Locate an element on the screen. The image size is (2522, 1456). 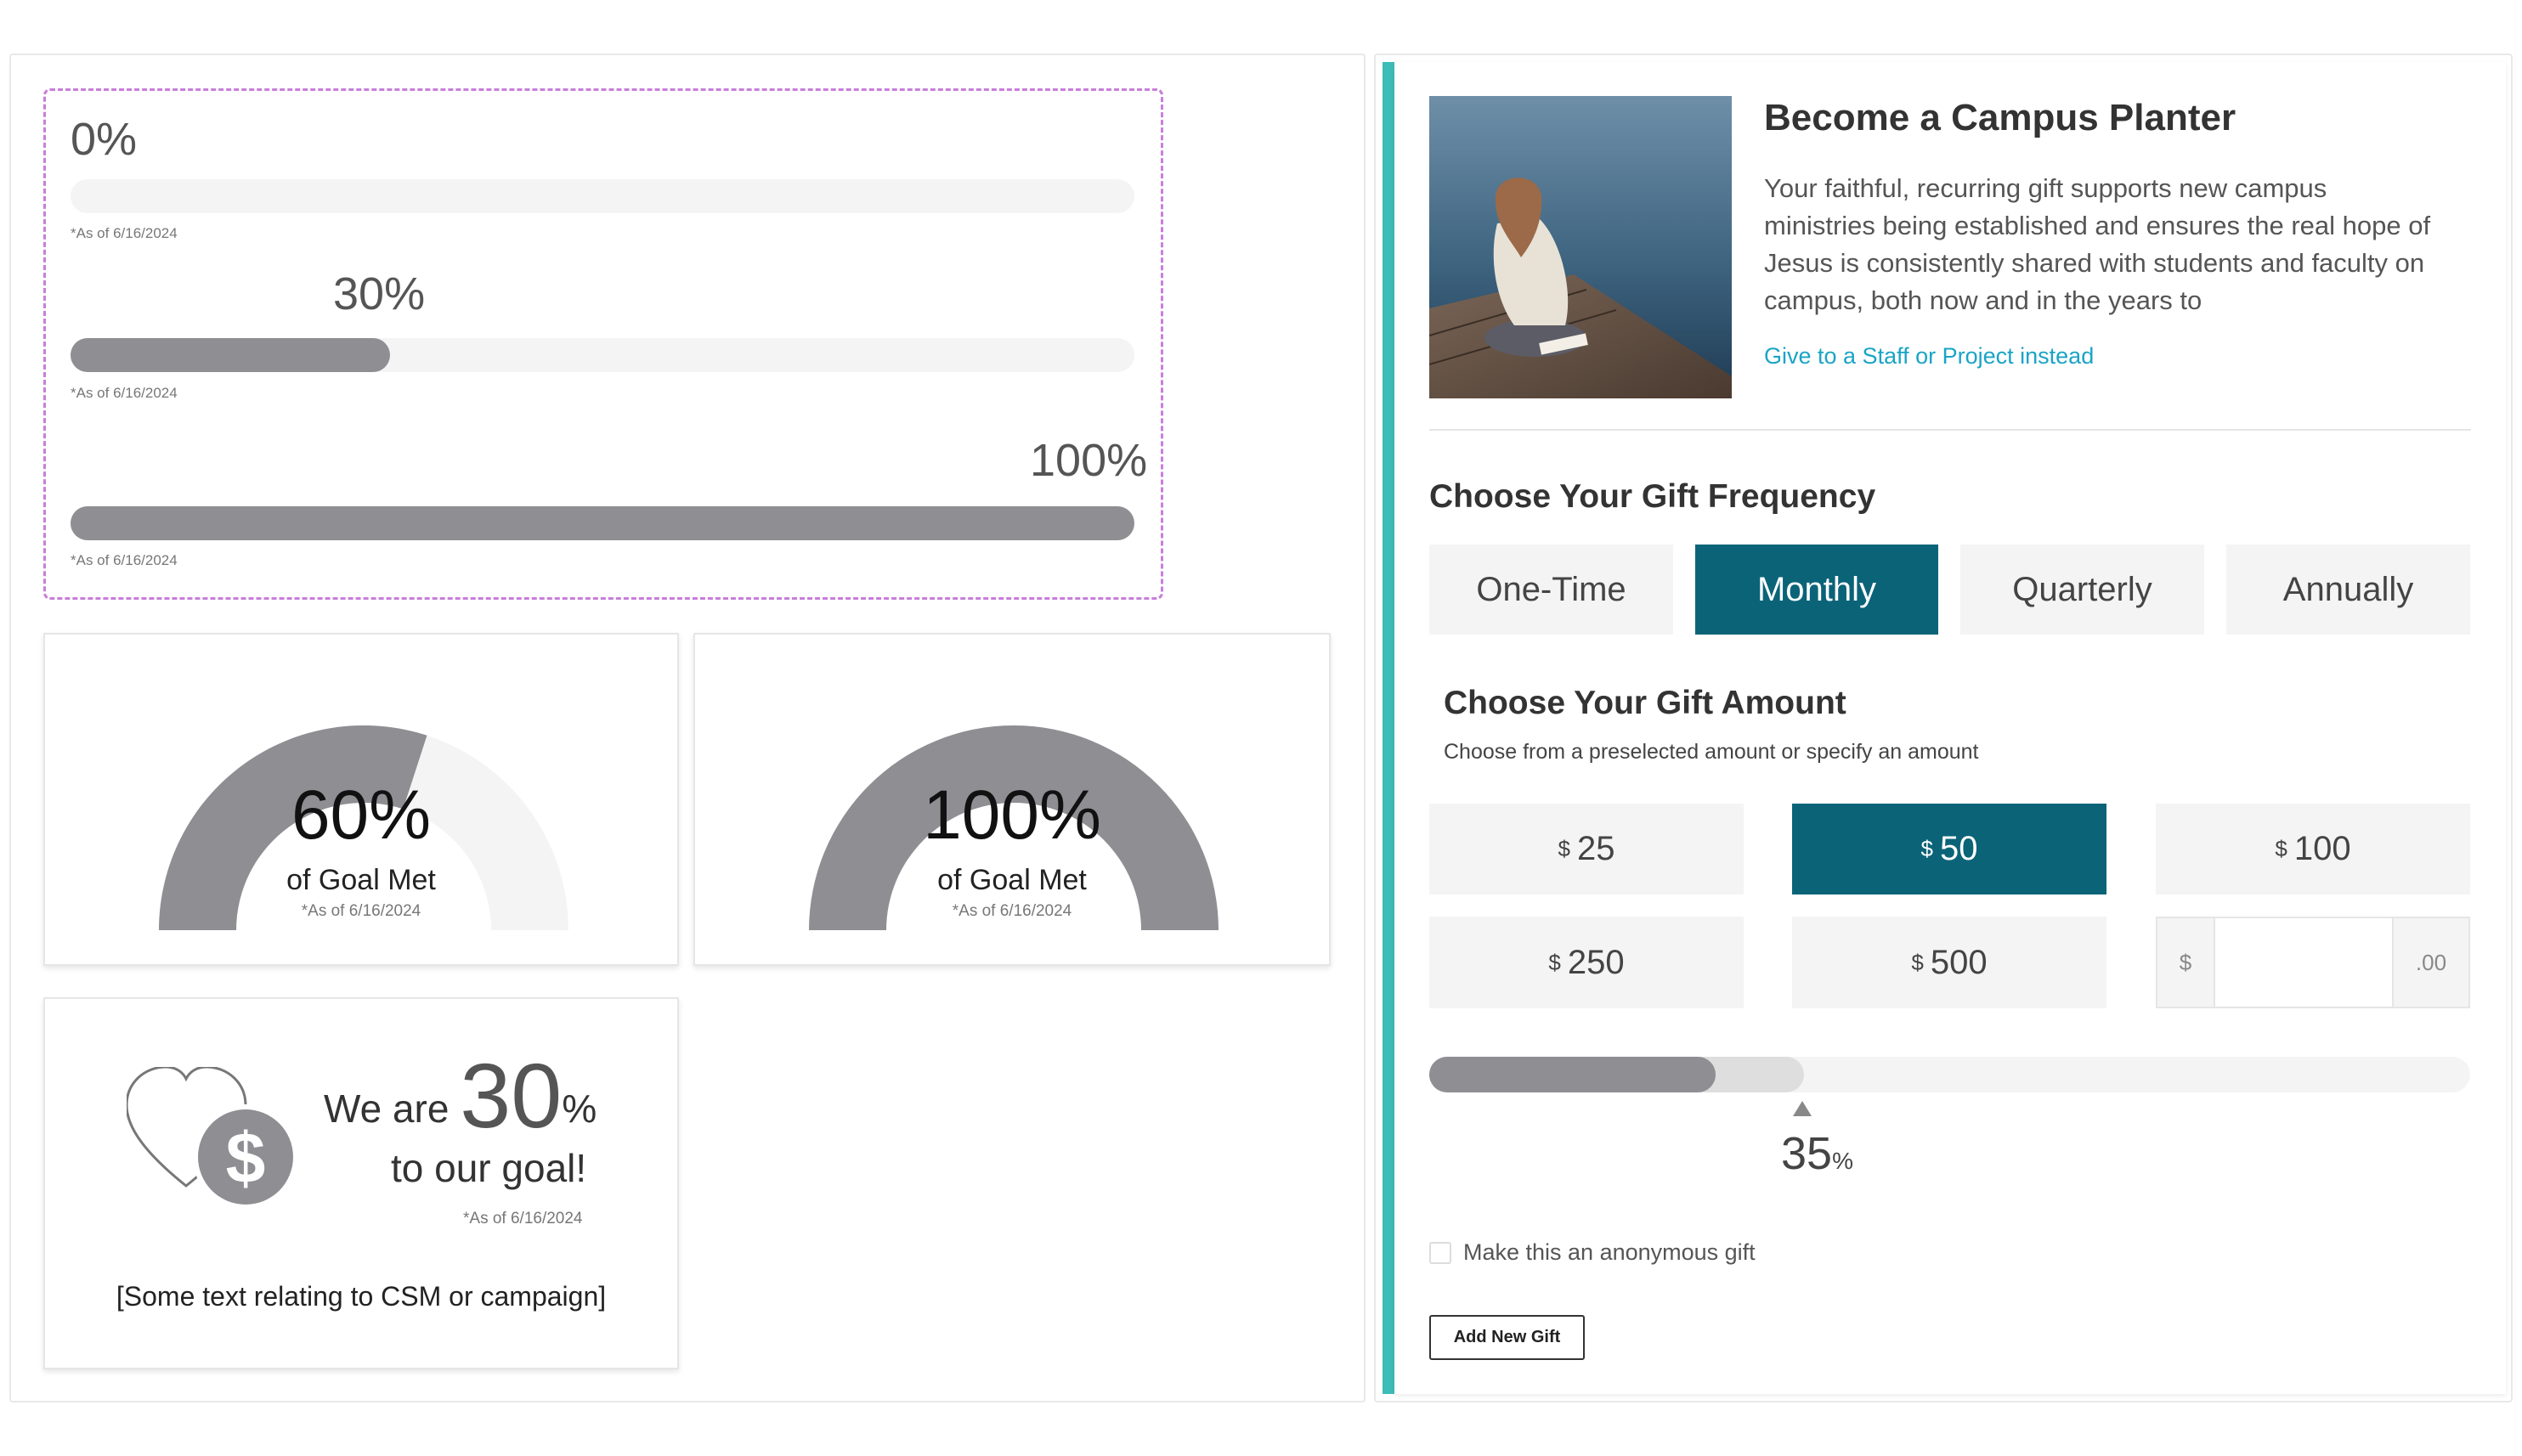
progress-unit: % is located at coordinates (1842, 1161).